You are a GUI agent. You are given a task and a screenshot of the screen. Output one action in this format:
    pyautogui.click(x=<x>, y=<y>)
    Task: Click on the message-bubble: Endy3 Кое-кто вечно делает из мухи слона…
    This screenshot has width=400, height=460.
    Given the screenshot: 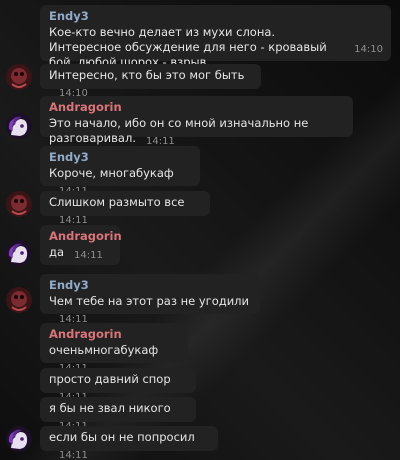 What is the action you would take?
    pyautogui.click(x=215, y=37)
    